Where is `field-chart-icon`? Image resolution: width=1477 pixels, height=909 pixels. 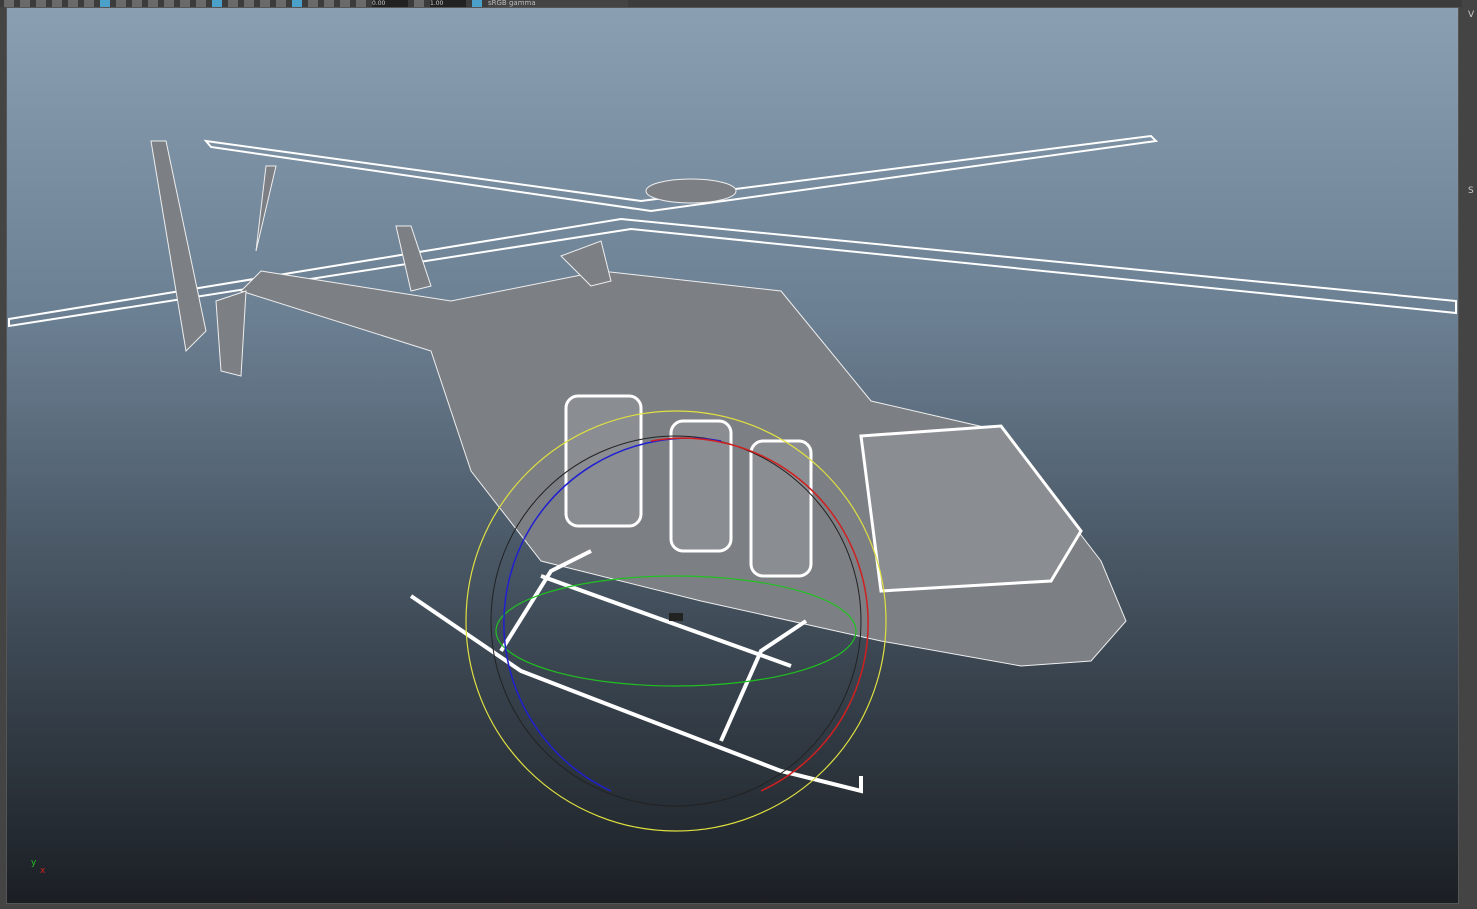
field-chart-icon is located at coordinates (169, 3).